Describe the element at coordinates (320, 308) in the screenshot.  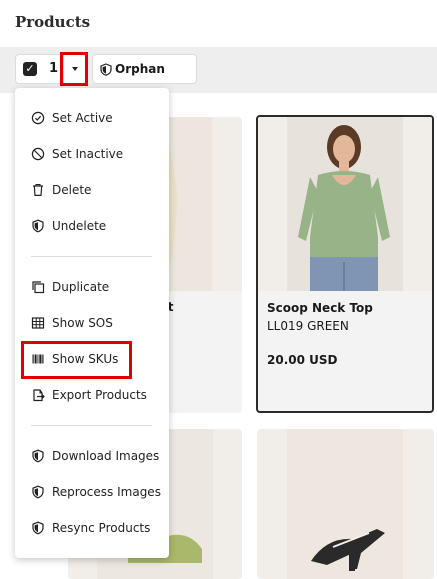
I see `product-name: Scoop Neck Top` at that location.